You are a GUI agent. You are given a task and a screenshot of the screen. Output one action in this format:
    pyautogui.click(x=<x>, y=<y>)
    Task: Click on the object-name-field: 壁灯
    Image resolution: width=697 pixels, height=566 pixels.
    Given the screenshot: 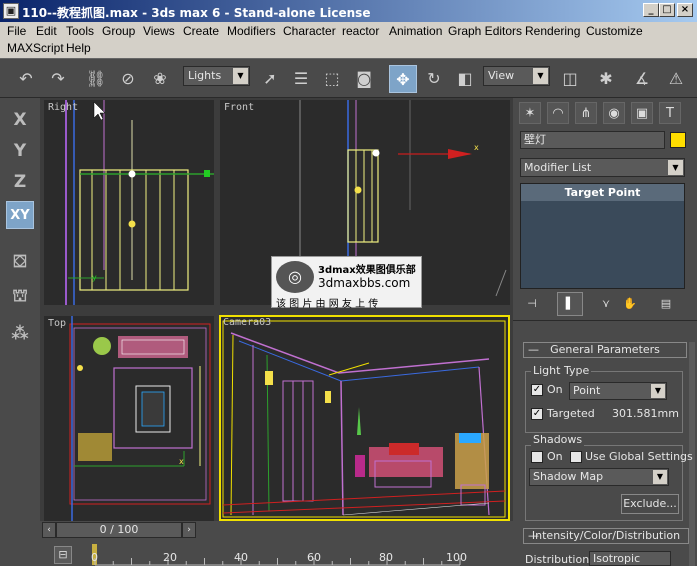 What is the action you would take?
    pyautogui.click(x=592, y=140)
    